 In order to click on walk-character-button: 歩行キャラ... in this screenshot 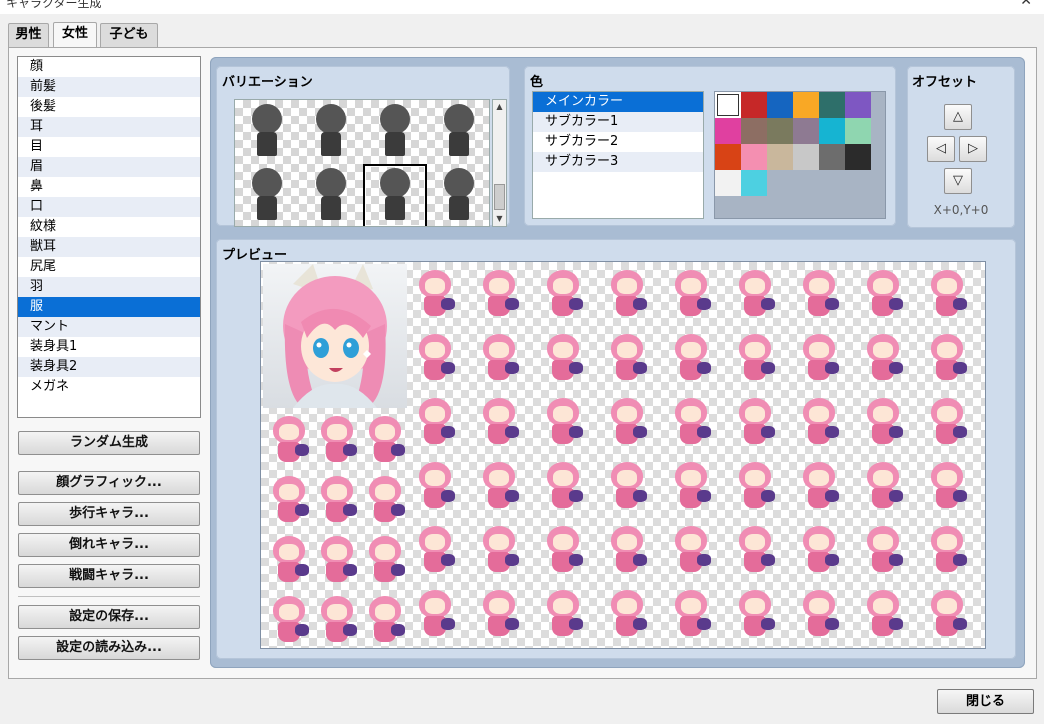, I will do `click(109, 514)`.